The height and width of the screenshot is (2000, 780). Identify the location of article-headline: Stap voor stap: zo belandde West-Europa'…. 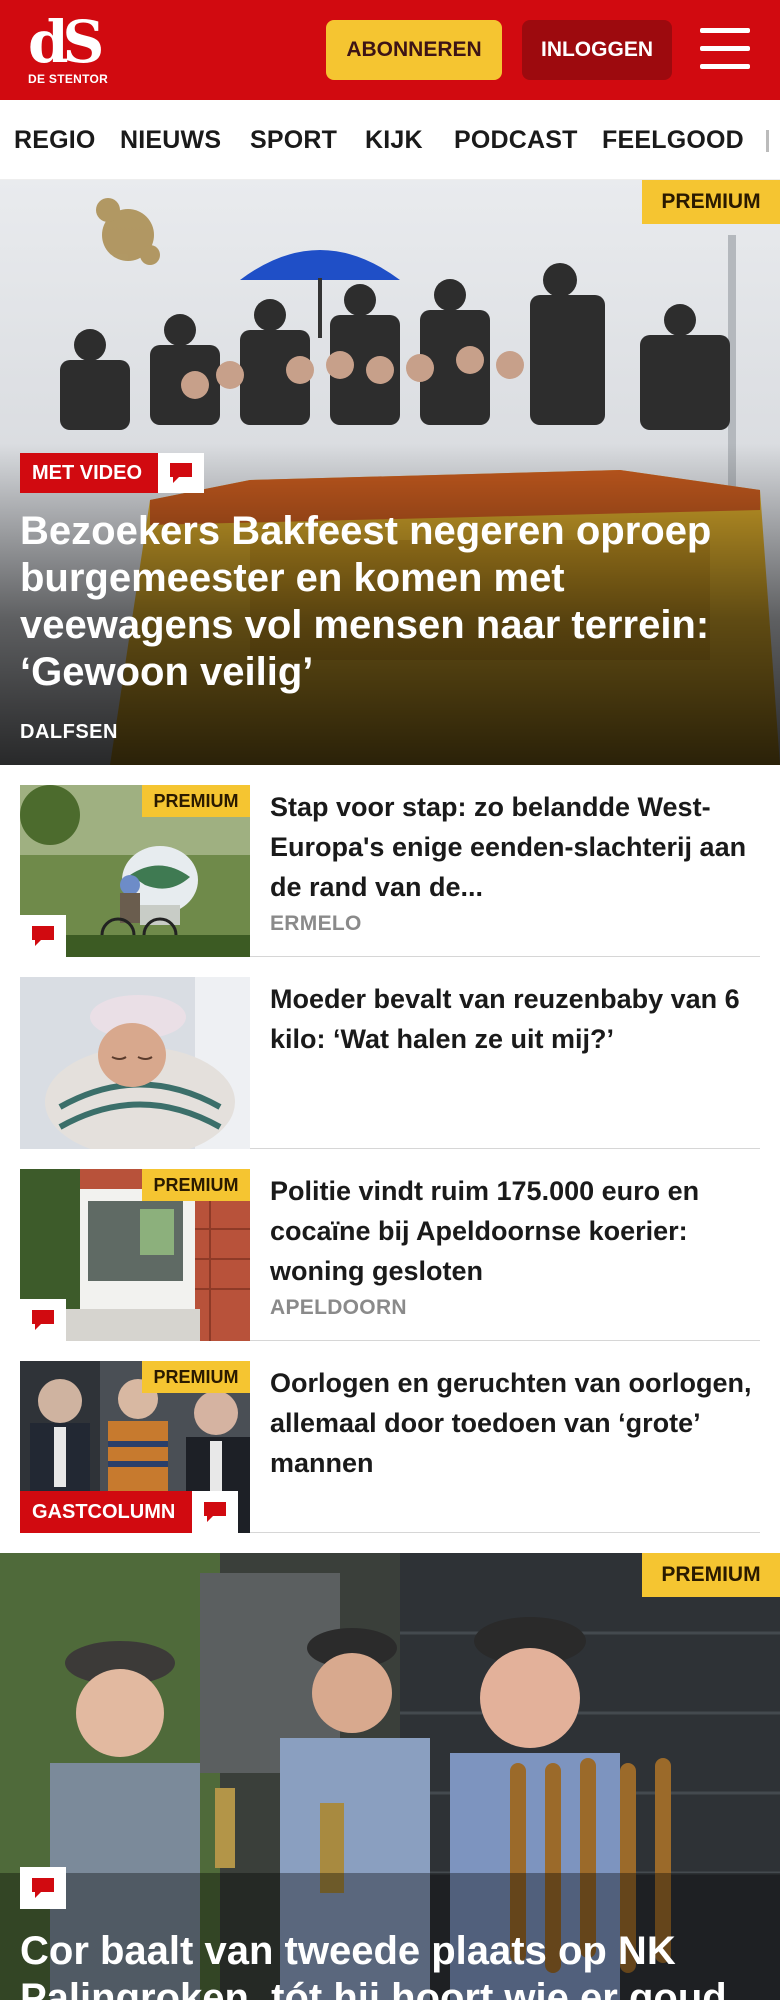
(515, 847).